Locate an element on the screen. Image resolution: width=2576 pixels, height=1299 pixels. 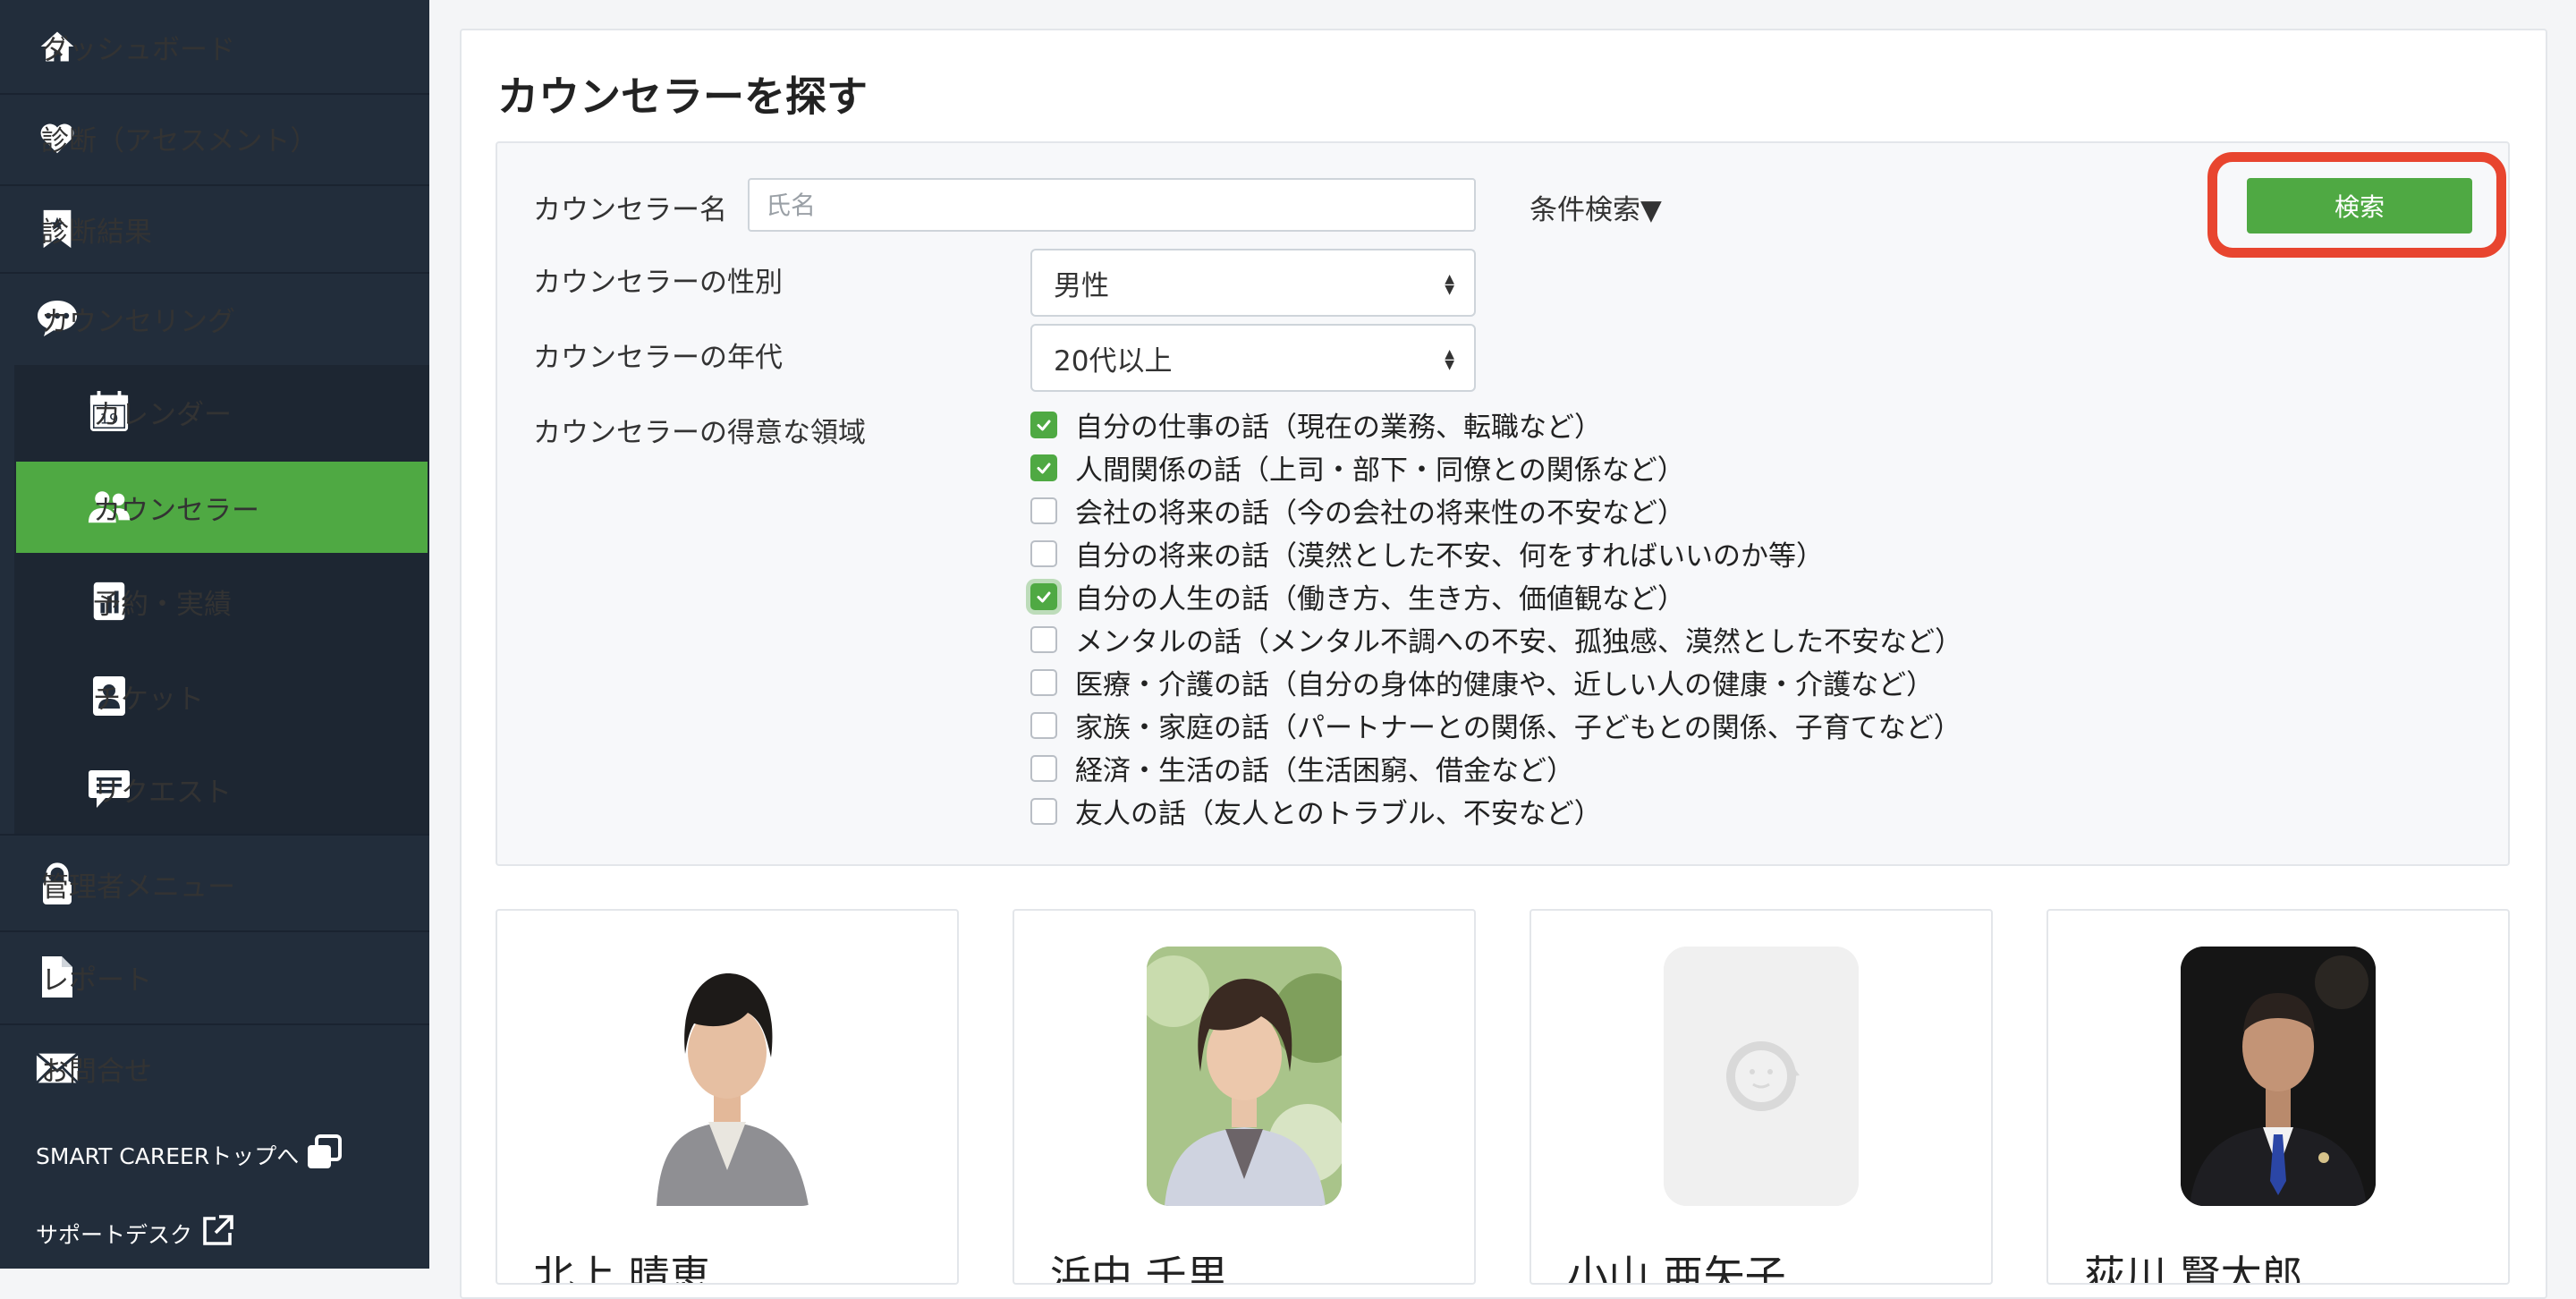
counselor-name: 荻川 賢太郎 is located at coordinates (2193, 1268).